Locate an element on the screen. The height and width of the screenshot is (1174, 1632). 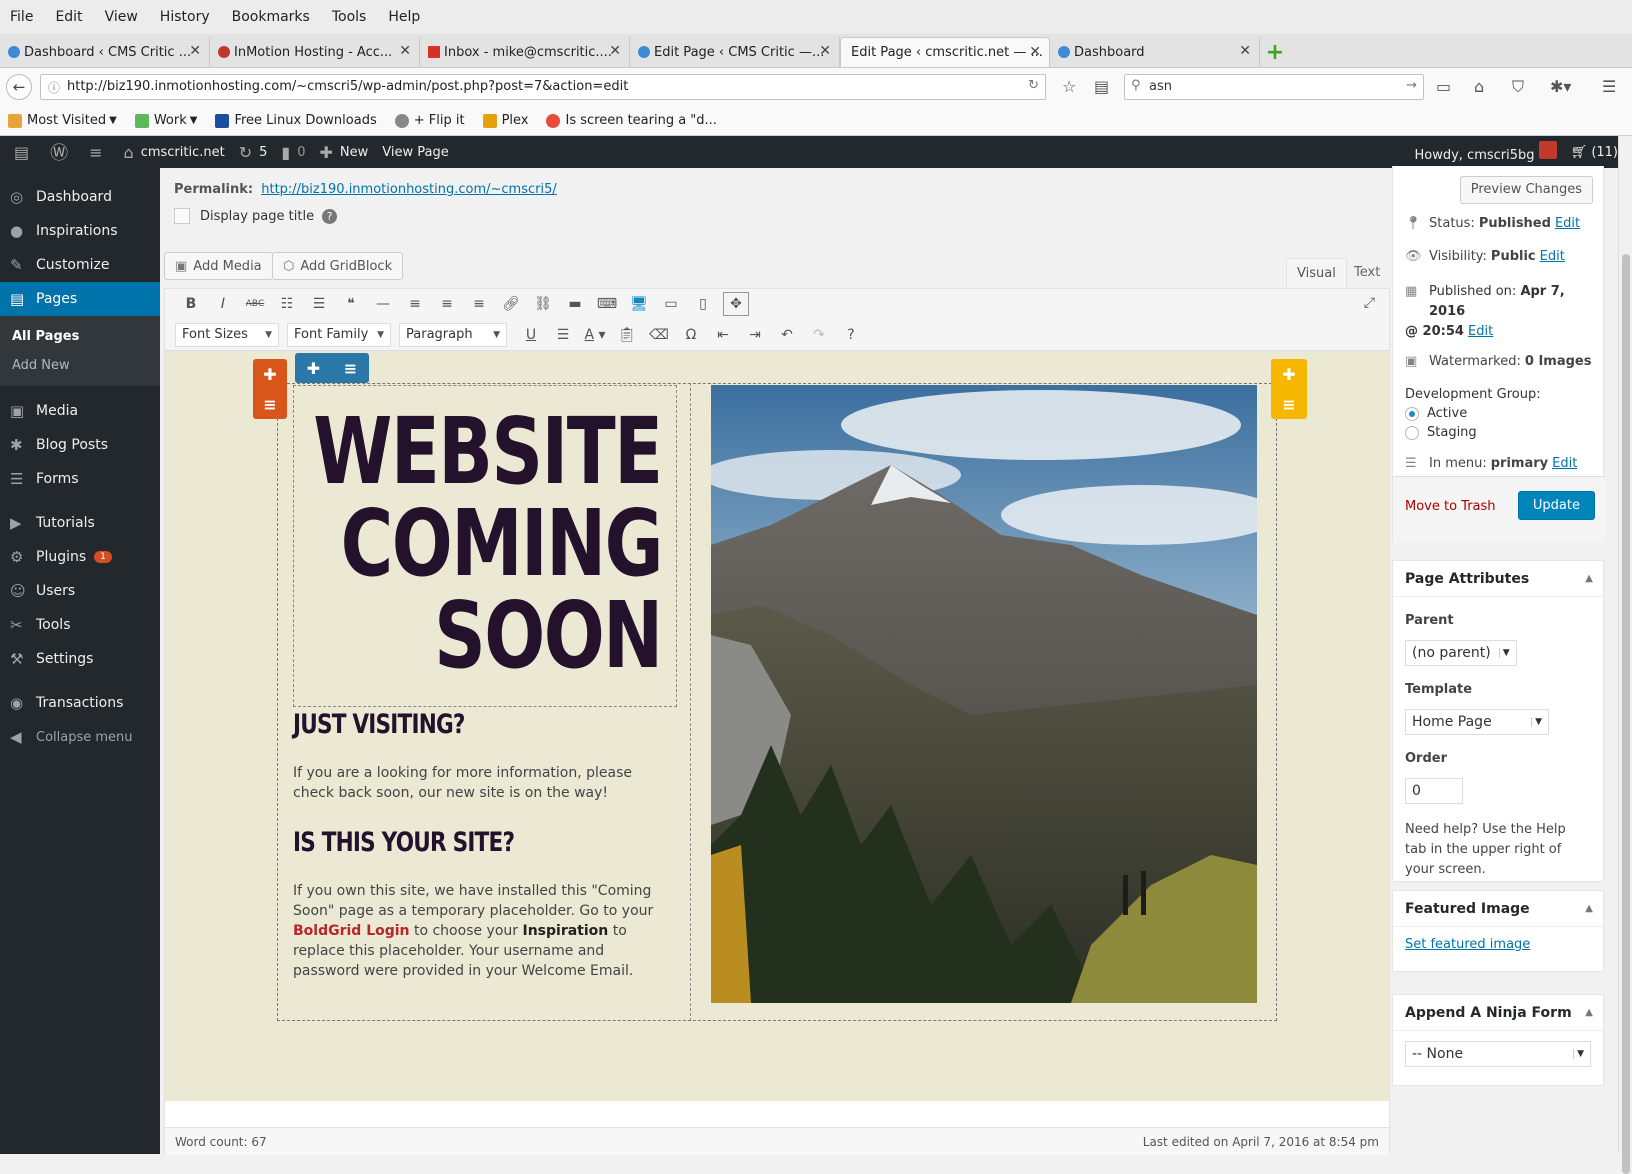
comments-link: ▮ 0 is located at coordinates (293, 152).